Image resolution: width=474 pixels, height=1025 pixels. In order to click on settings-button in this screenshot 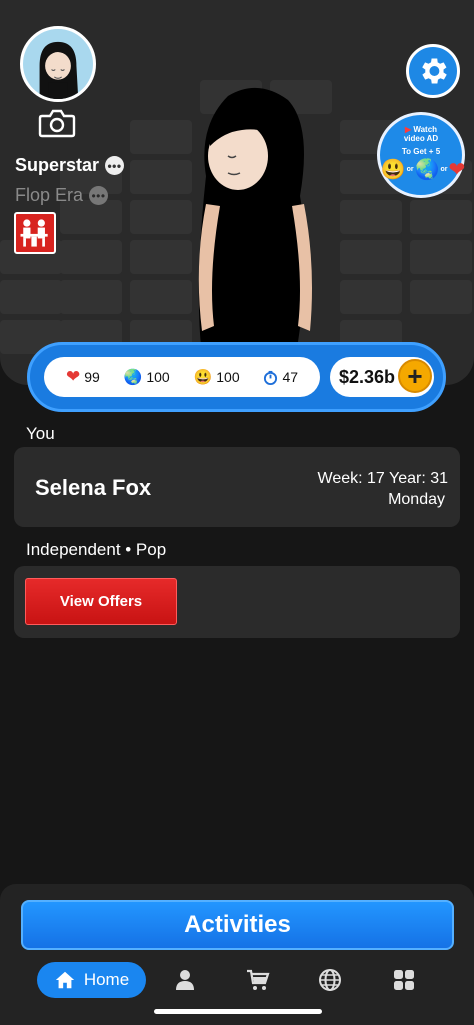, I will do `click(433, 71)`.